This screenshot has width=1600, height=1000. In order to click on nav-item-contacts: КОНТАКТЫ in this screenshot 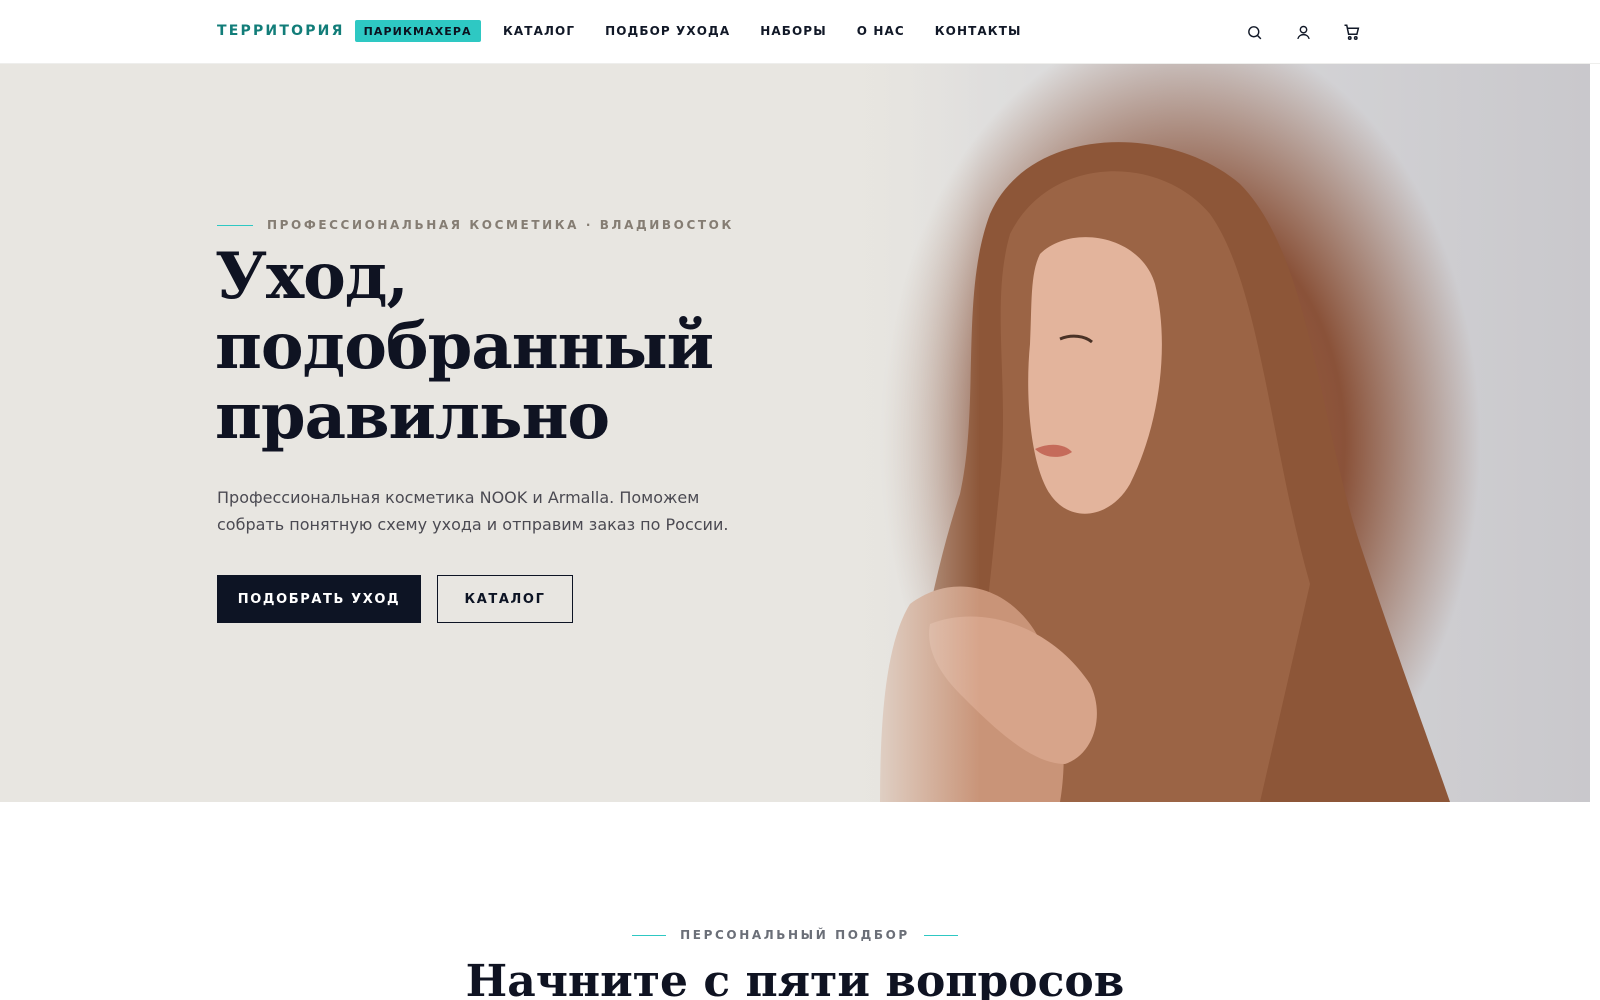, I will do `click(978, 31)`.